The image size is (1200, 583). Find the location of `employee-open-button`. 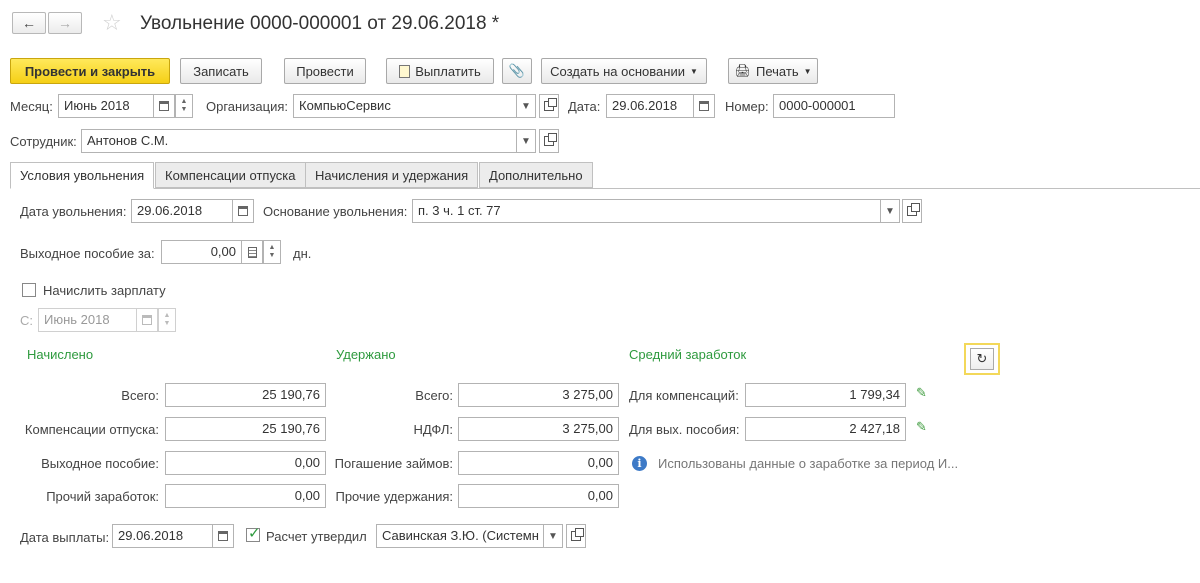

employee-open-button is located at coordinates (549, 141).